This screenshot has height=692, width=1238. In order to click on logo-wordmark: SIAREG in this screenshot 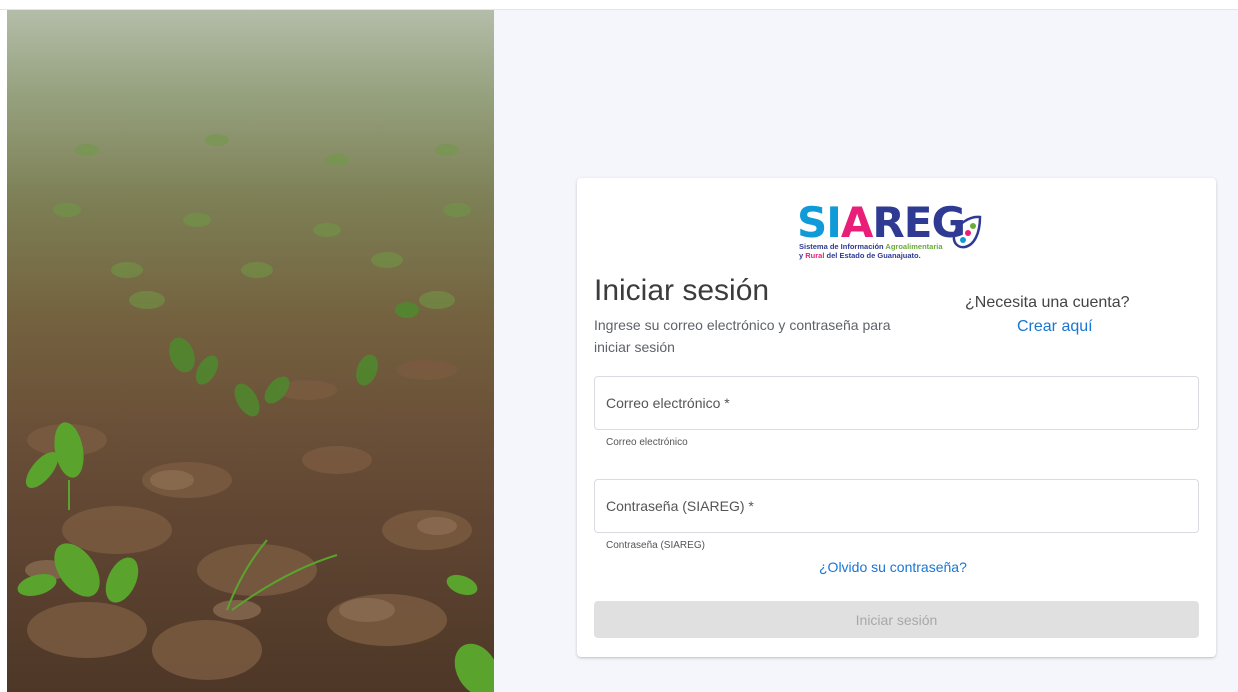, I will do `click(881, 223)`.